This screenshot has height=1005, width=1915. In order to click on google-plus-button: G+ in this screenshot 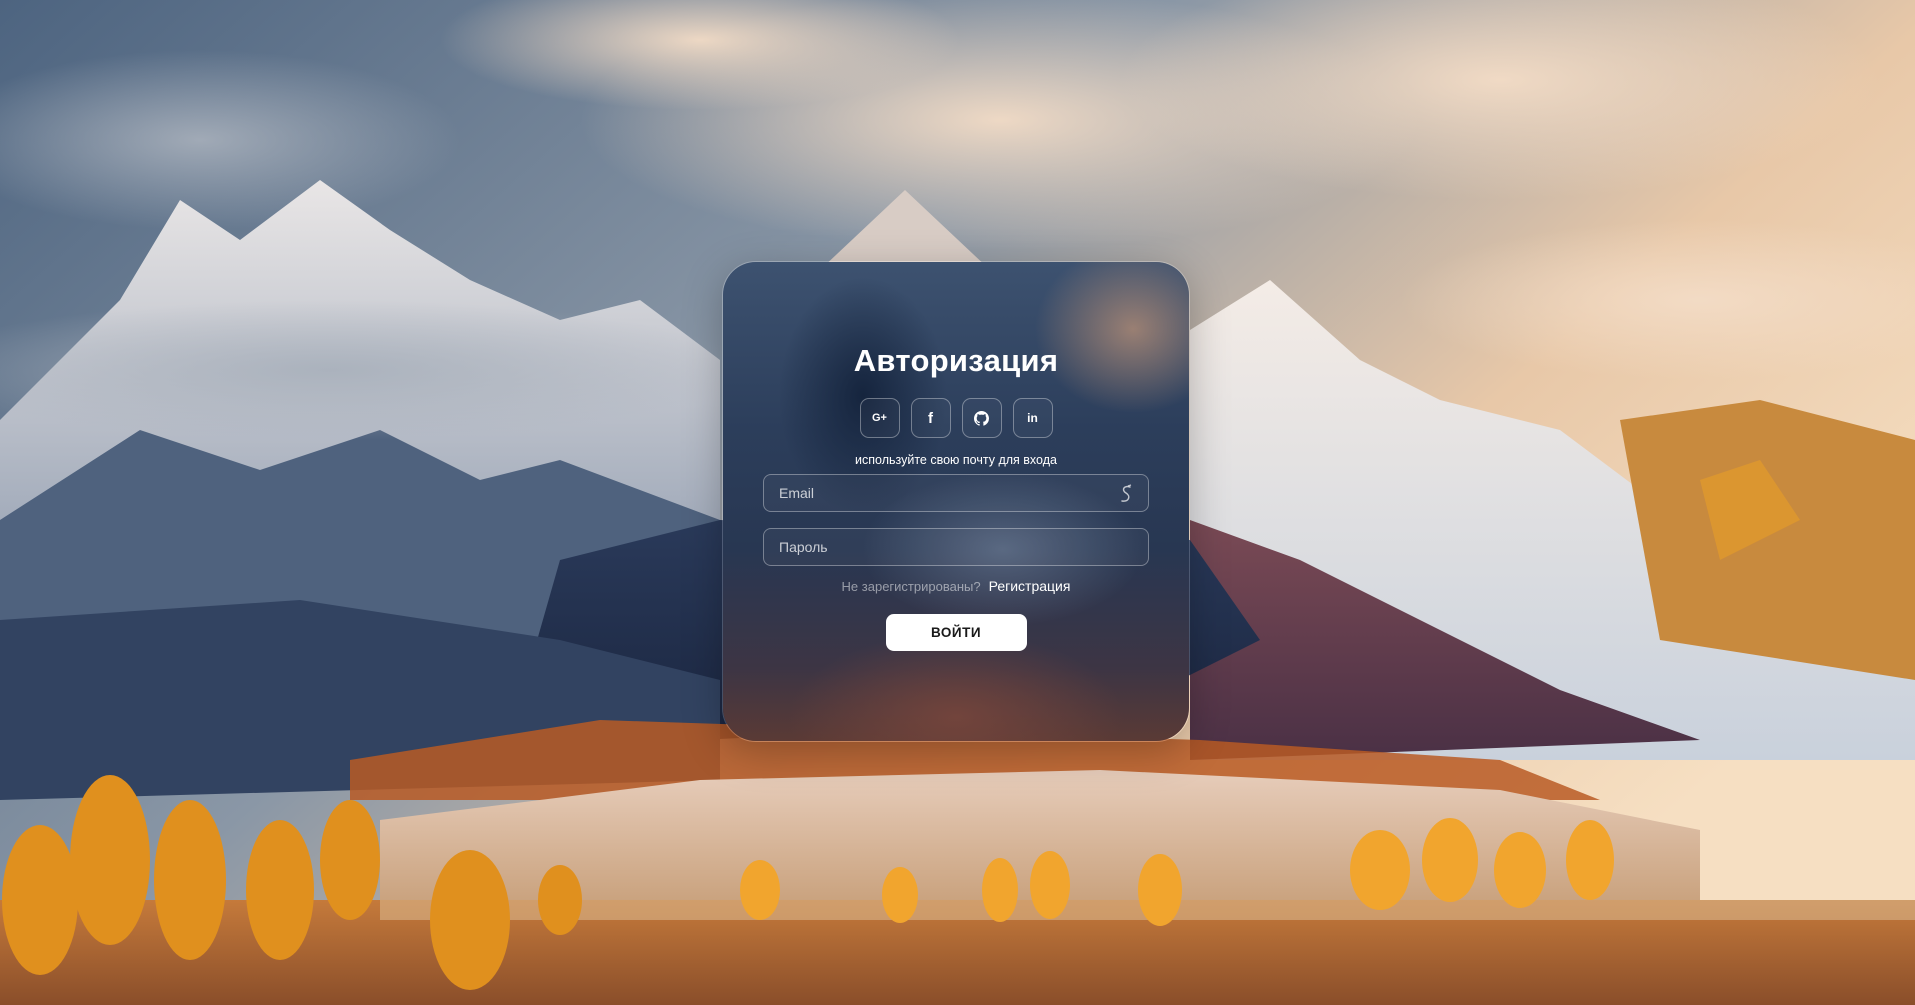, I will do `click(879, 418)`.